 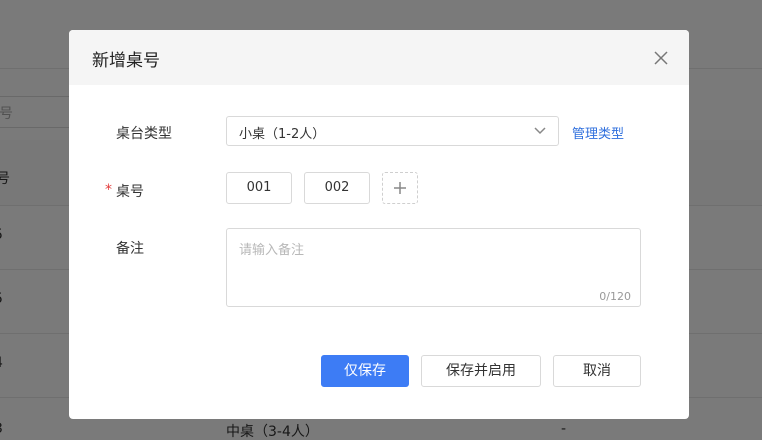 I want to click on table-number-label: 桌号, so click(x=130, y=192).